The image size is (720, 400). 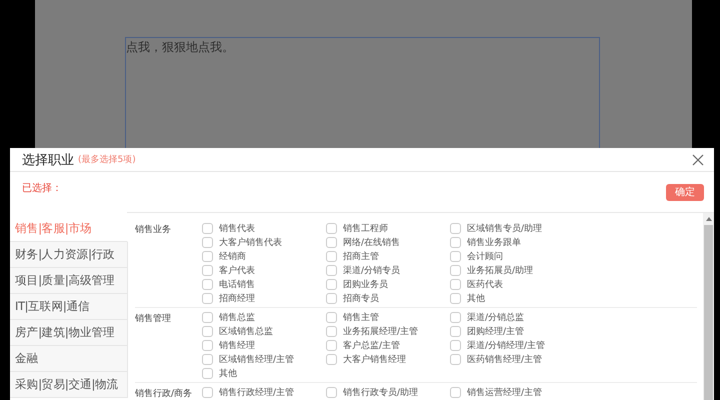 I want to click on selected-label: 已选择：, so click(x=42, y=188).